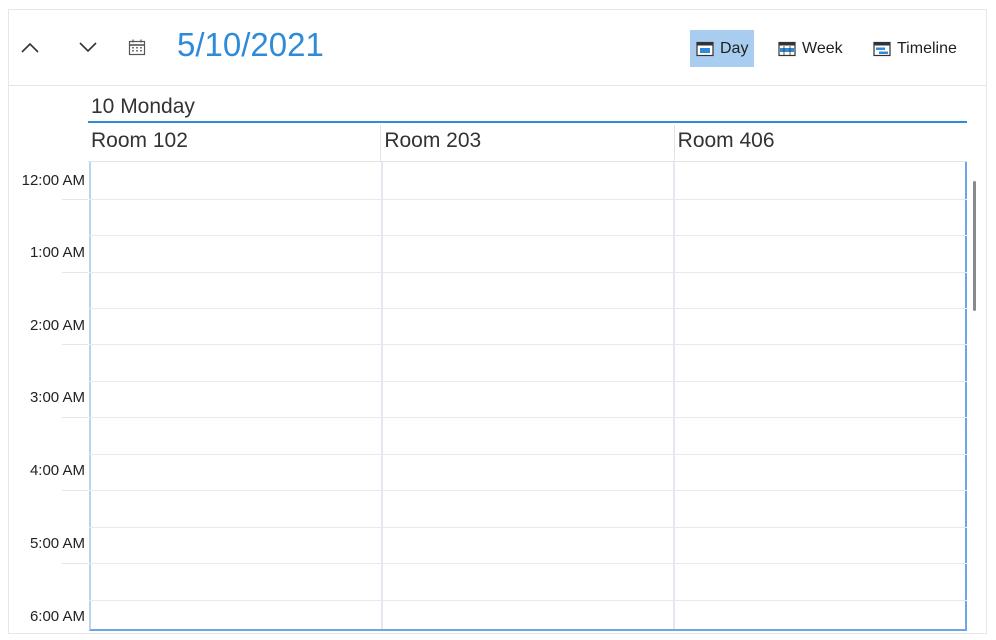 The height and width of the screenshot is (640, 996). Describe the element at coordinates (787, 48) in the screenshot. I see `week-view-icon` at that location.